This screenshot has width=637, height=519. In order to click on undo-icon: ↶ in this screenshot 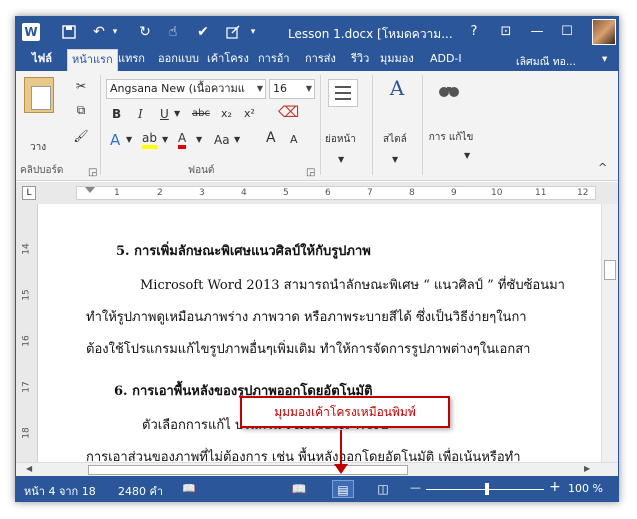, I will do `click(99, 32)`.